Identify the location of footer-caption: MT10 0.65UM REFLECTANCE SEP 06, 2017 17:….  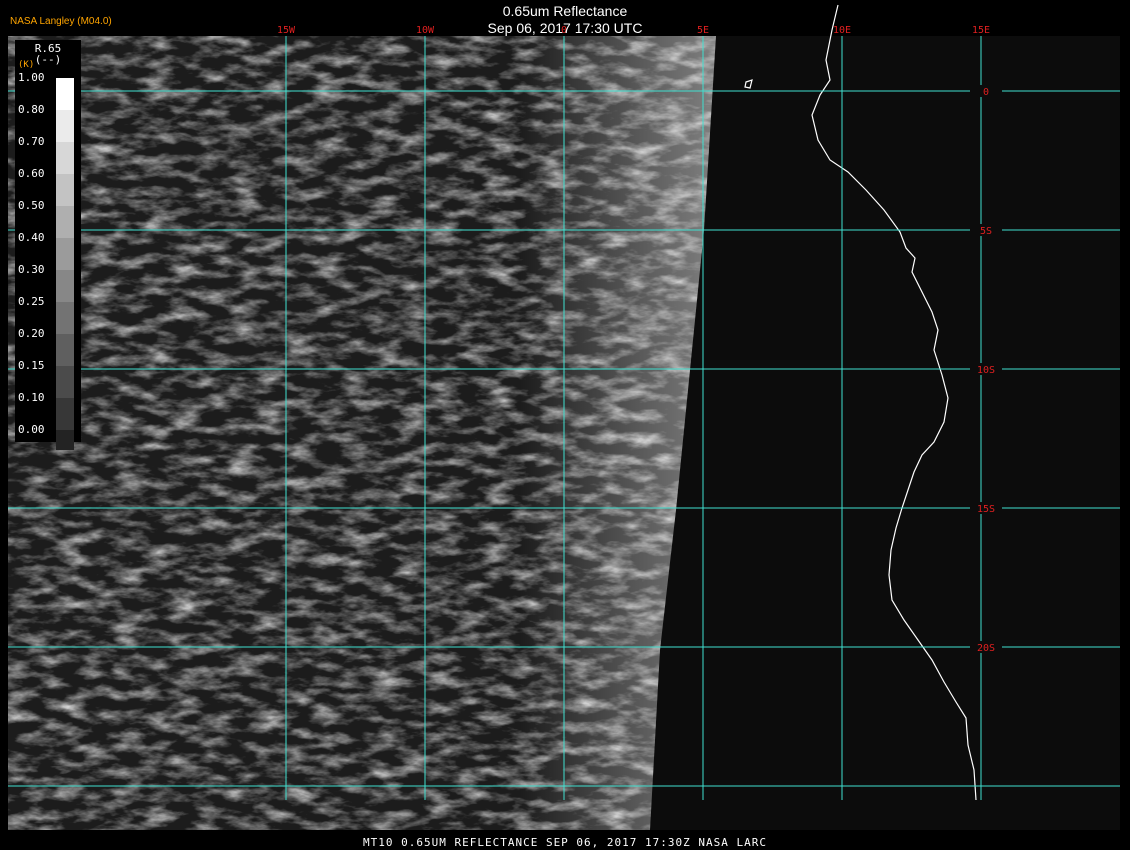
(565, 842).